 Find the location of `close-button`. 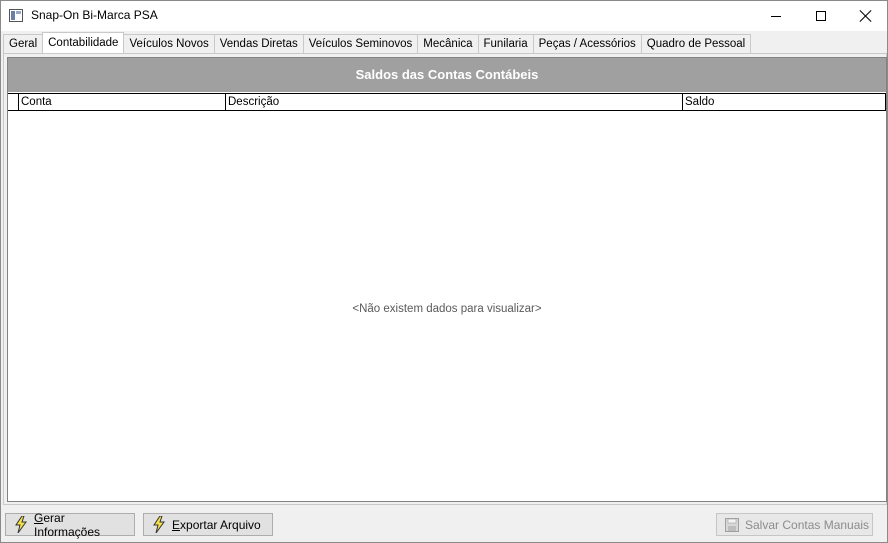

close-button is located at coordinates (865, 16).